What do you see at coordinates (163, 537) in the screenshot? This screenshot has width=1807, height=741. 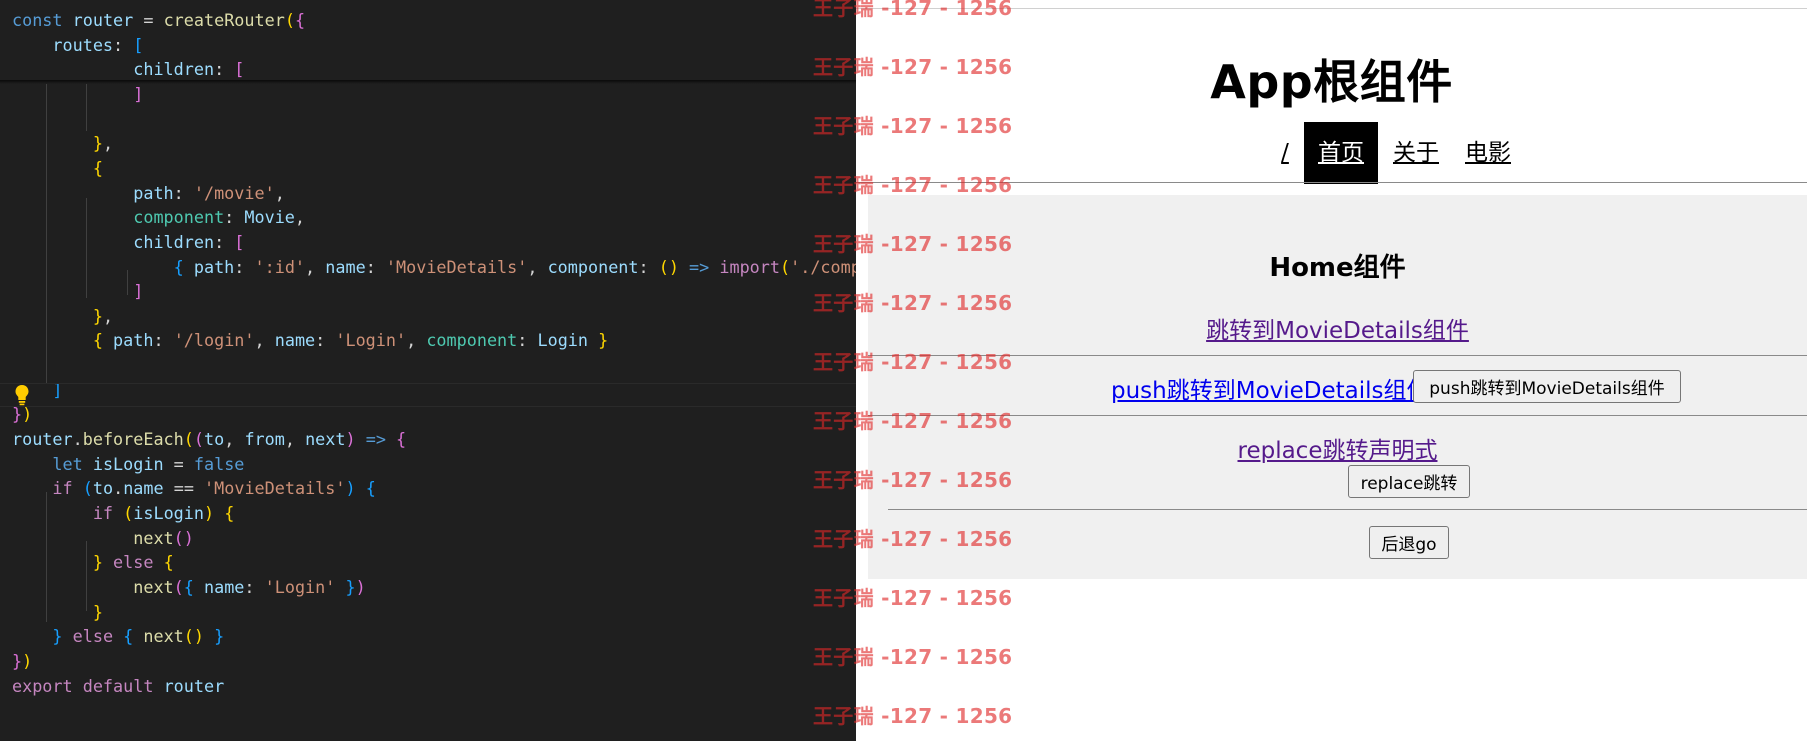 I see `code-line: next()` at bounding box center [163, 537].